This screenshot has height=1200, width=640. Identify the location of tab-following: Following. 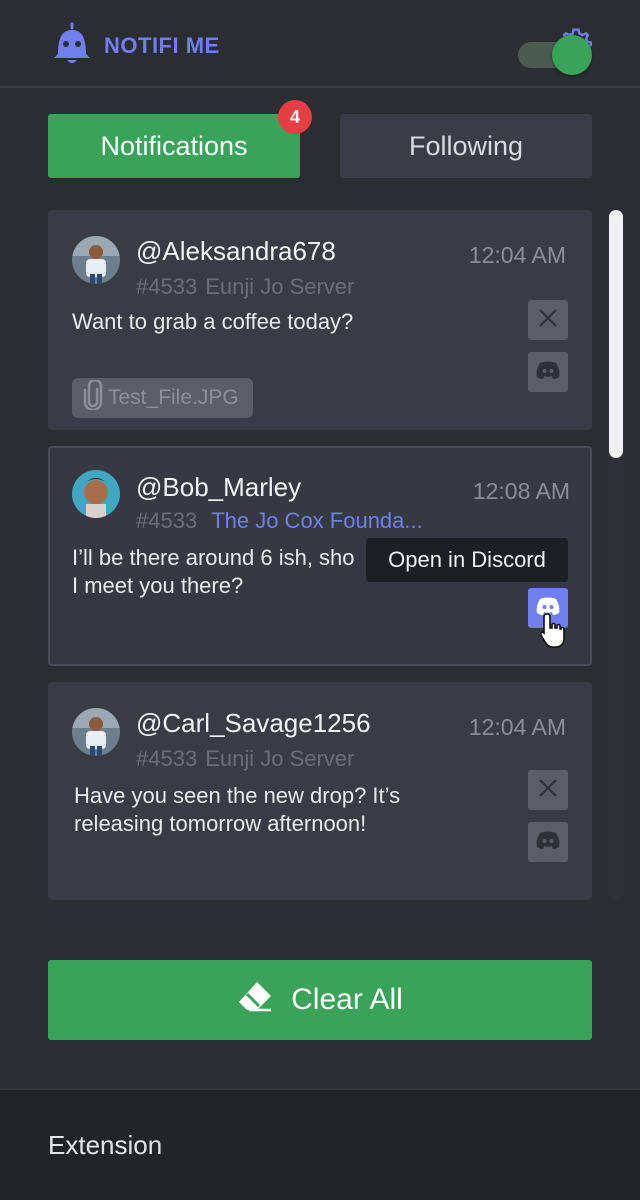
(466, 146).